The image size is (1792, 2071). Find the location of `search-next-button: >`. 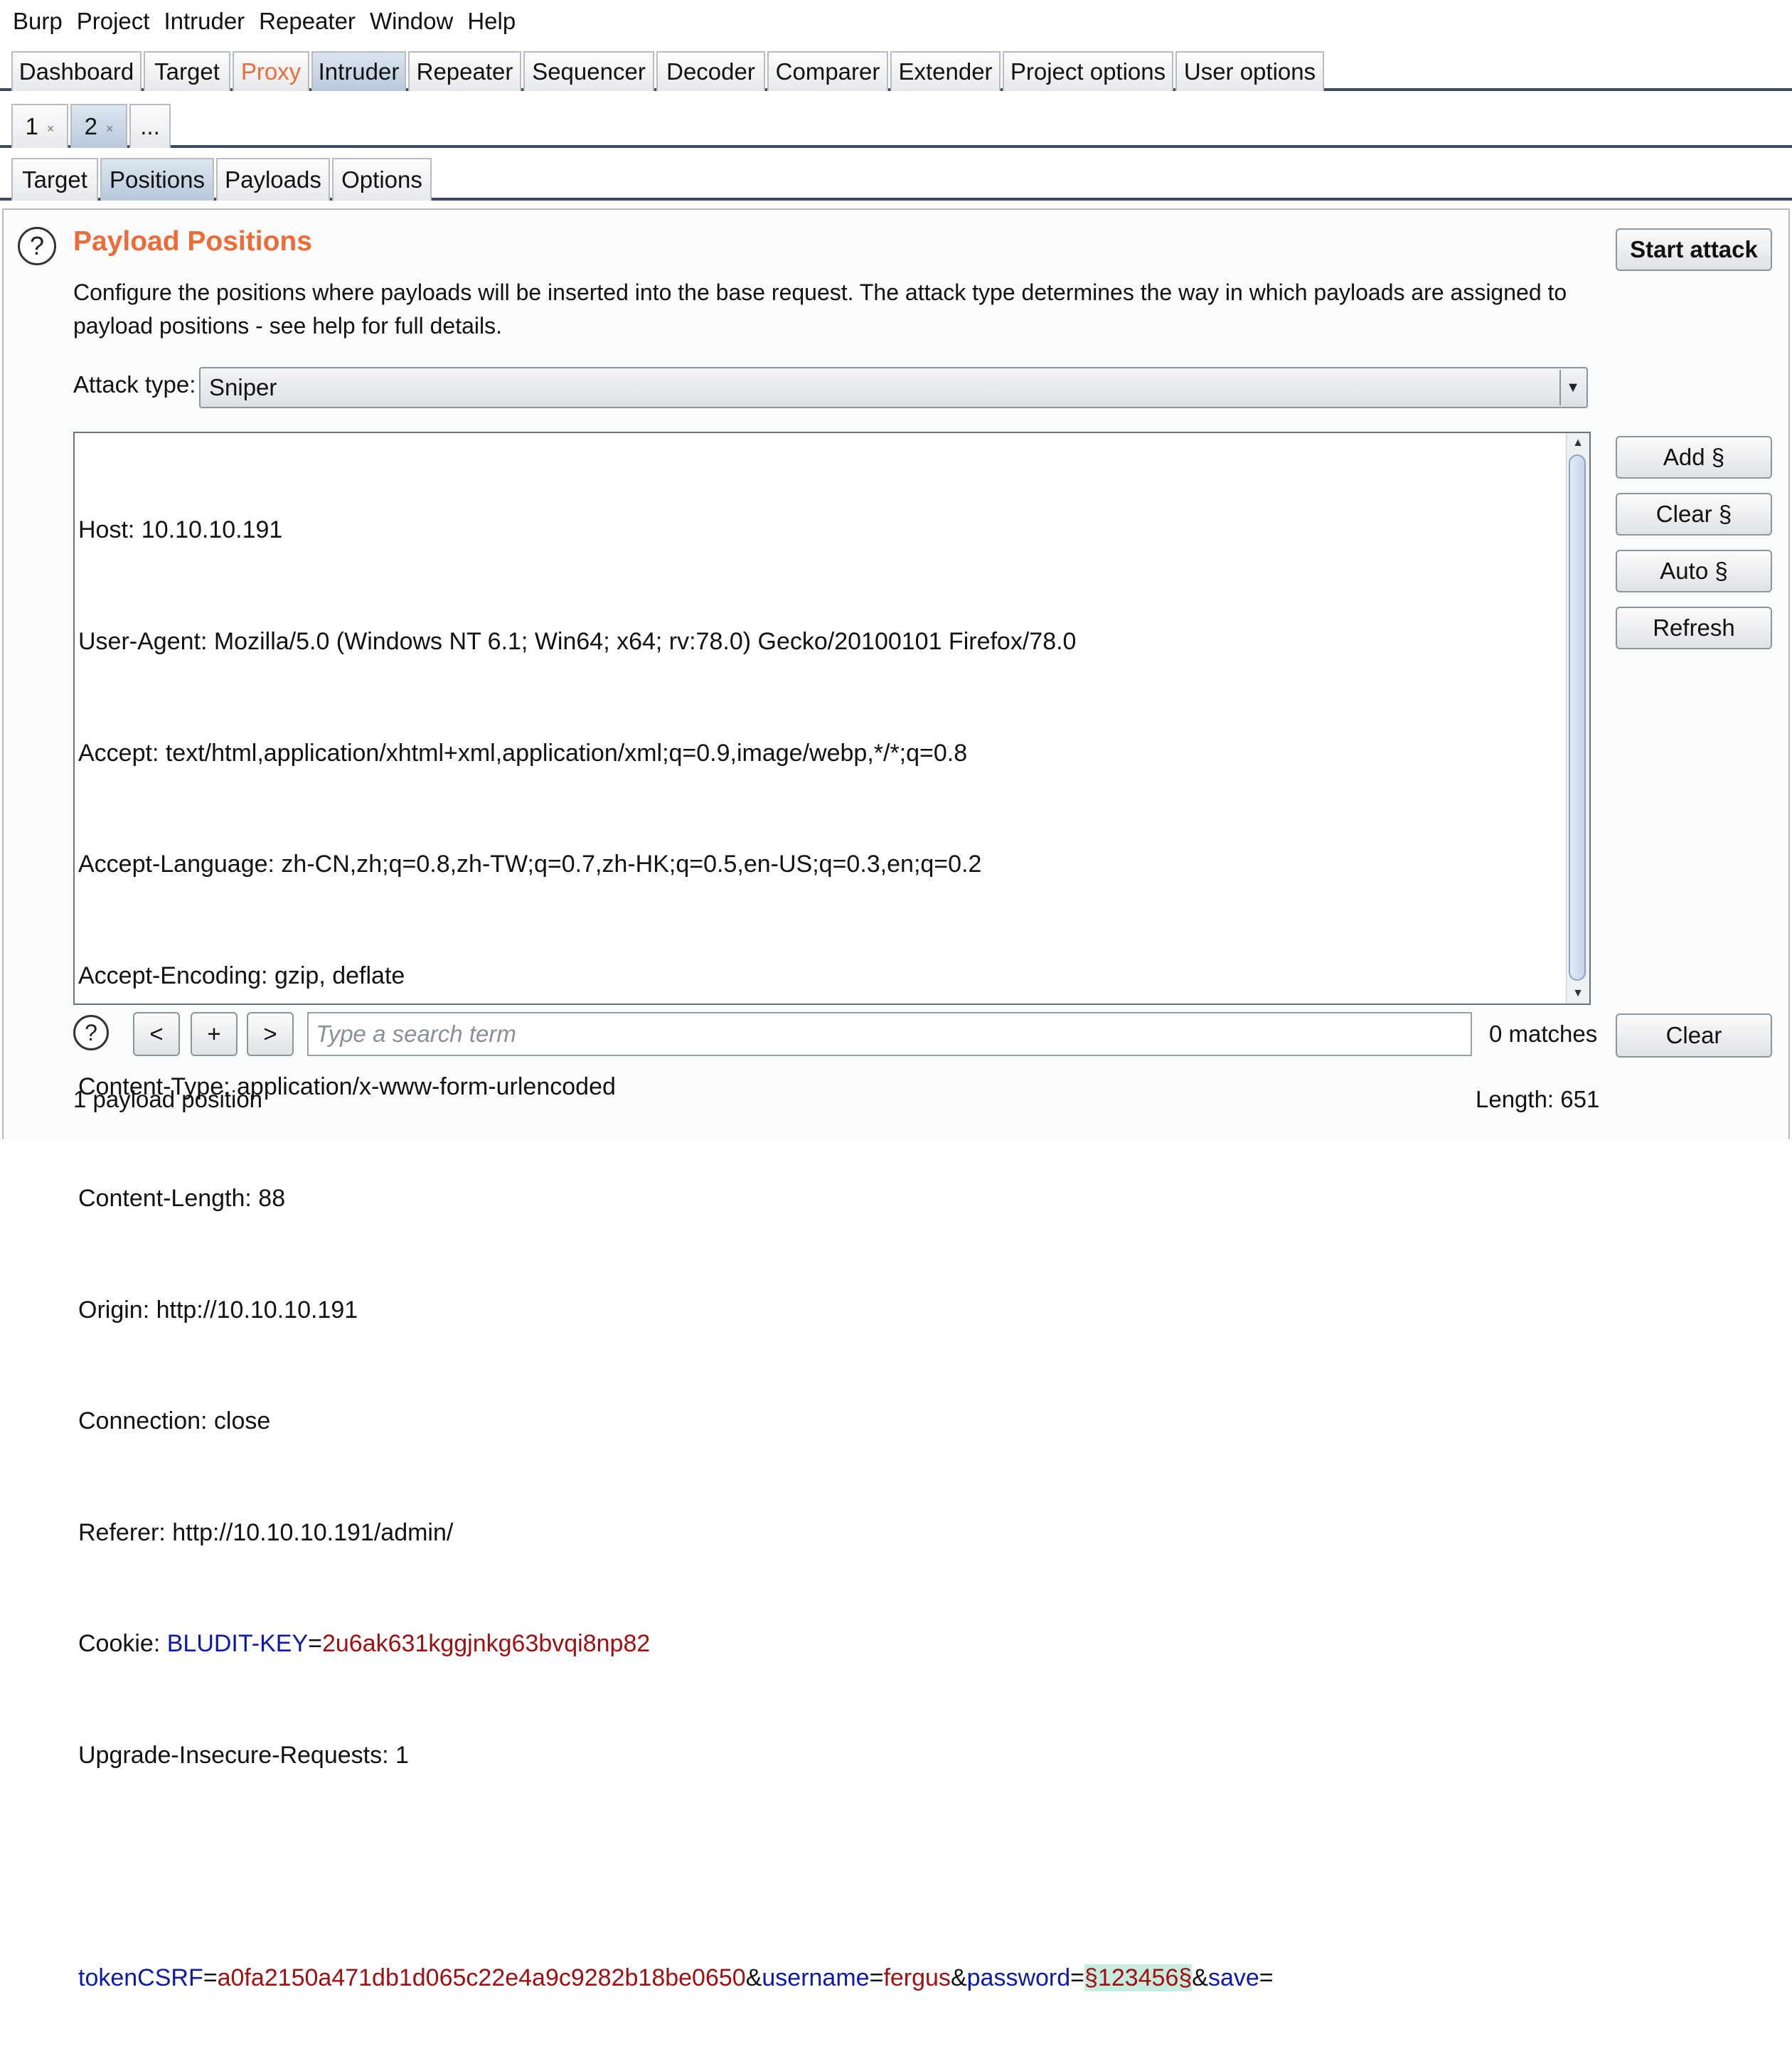

search-next-button: > is located at coordinates (270, 1034).